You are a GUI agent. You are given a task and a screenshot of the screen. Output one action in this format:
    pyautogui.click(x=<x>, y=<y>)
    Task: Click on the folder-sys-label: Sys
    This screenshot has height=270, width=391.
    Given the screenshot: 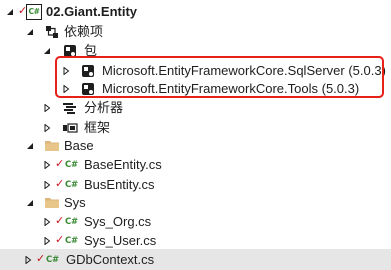 What is the action you would take?
    pyautogui.click(x=75, y=202)
    